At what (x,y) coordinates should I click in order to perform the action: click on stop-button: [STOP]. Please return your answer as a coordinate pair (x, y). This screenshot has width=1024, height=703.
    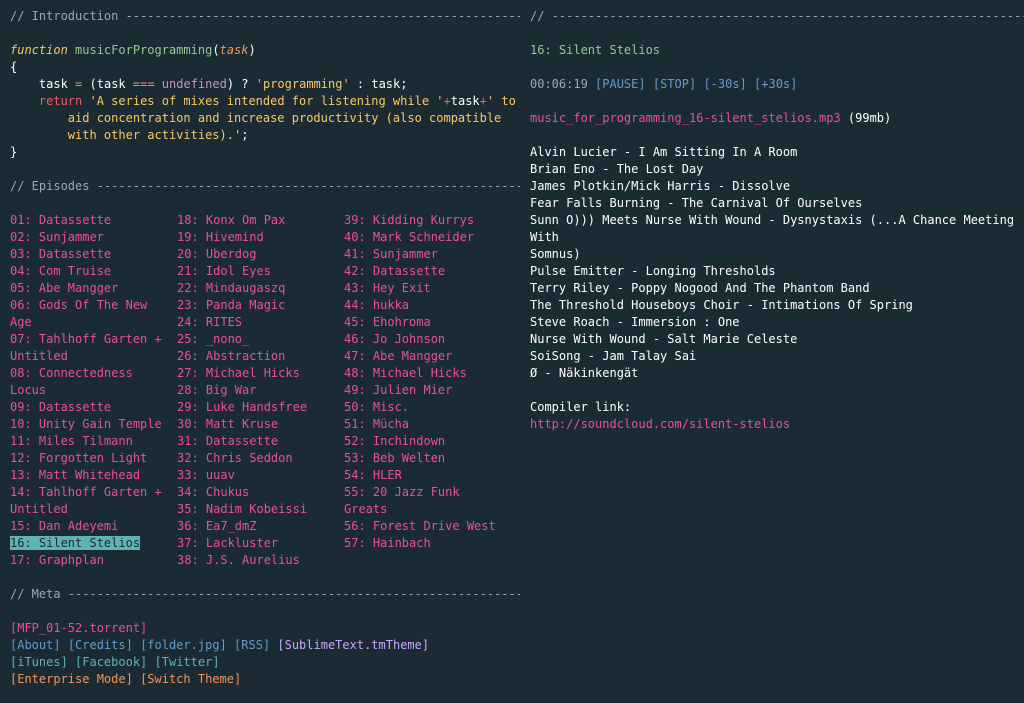
    Looking at the image, I should click on (674, 84).